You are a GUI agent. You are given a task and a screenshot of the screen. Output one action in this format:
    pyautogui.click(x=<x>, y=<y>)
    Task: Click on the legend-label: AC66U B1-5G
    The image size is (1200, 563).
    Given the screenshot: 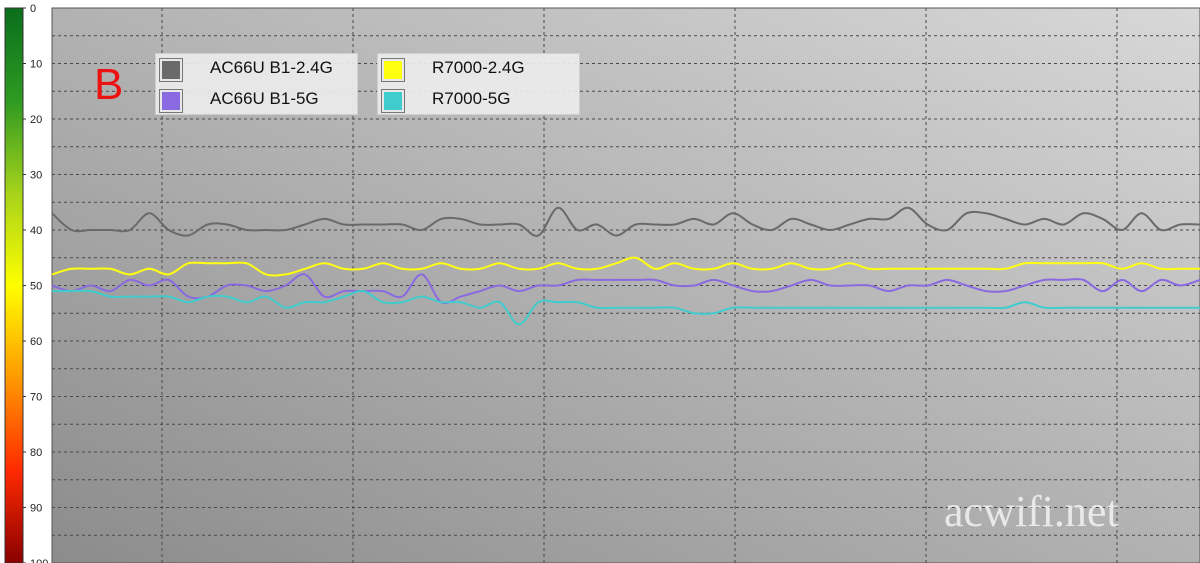 What is the action you would take?
    pyautogui.click(x=264, y=98)
    